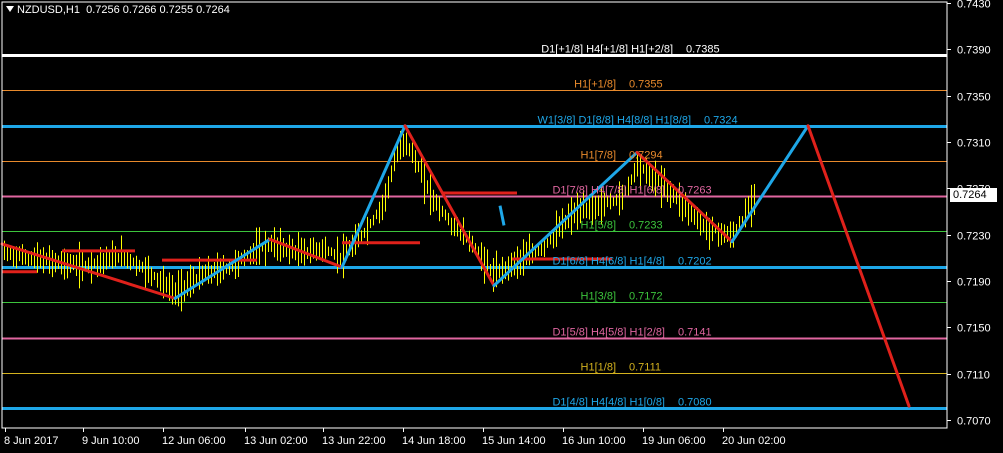  Describe the element at coordinates (974, 329) in the screenshot. I see `y-tick-label: 0.7150` at that location.